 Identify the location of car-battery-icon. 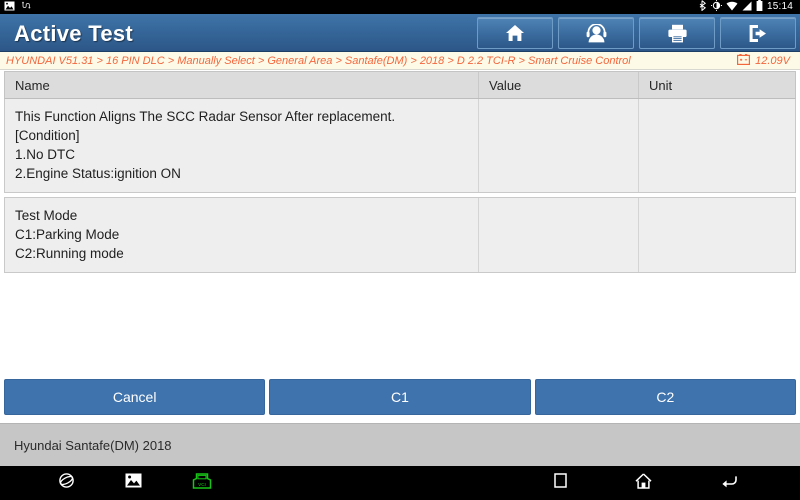
(744, 61).